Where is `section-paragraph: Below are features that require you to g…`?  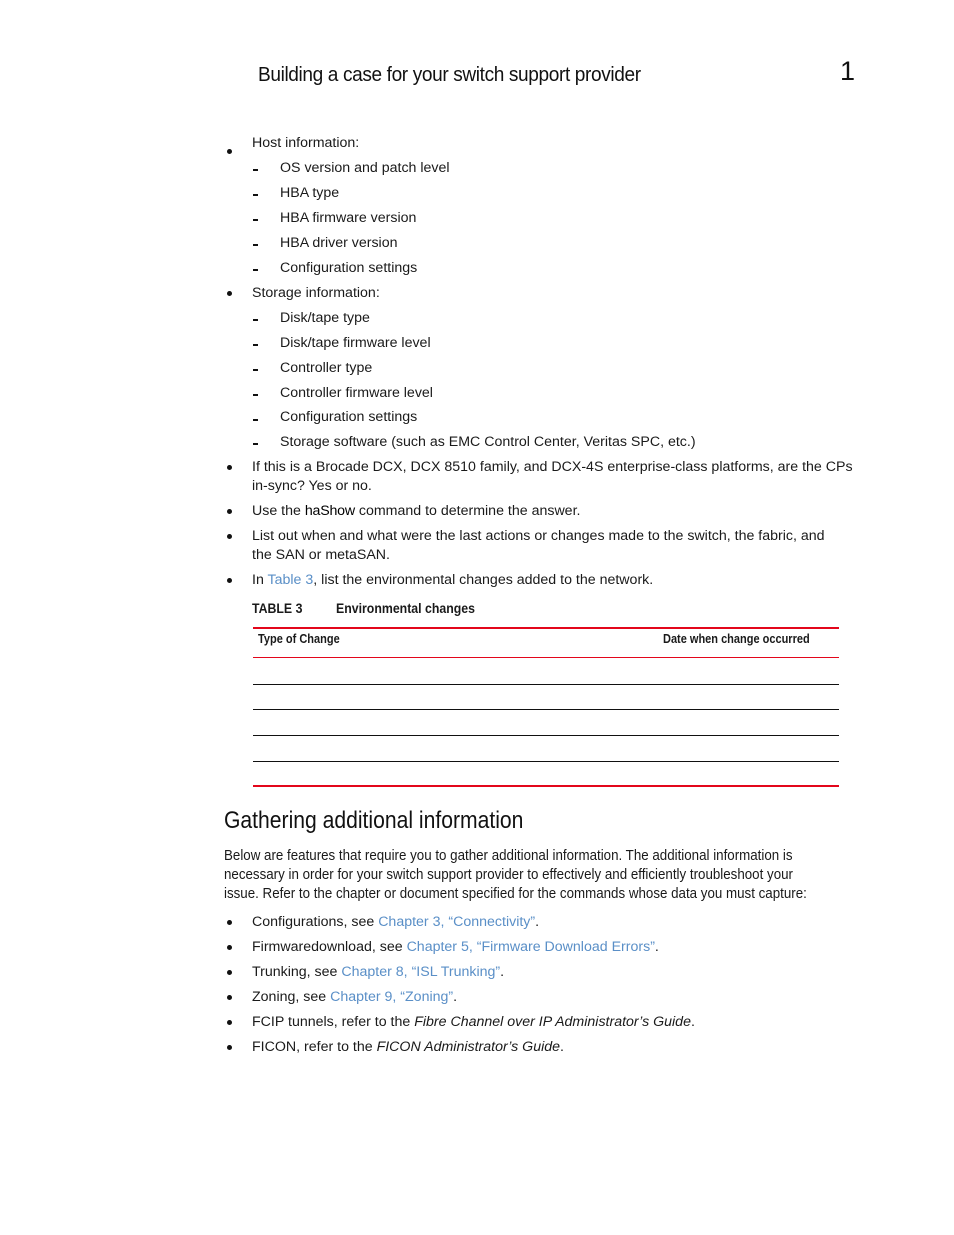 section-paragraph: Below are features that require you to g… is located at coordinates (564, 875).